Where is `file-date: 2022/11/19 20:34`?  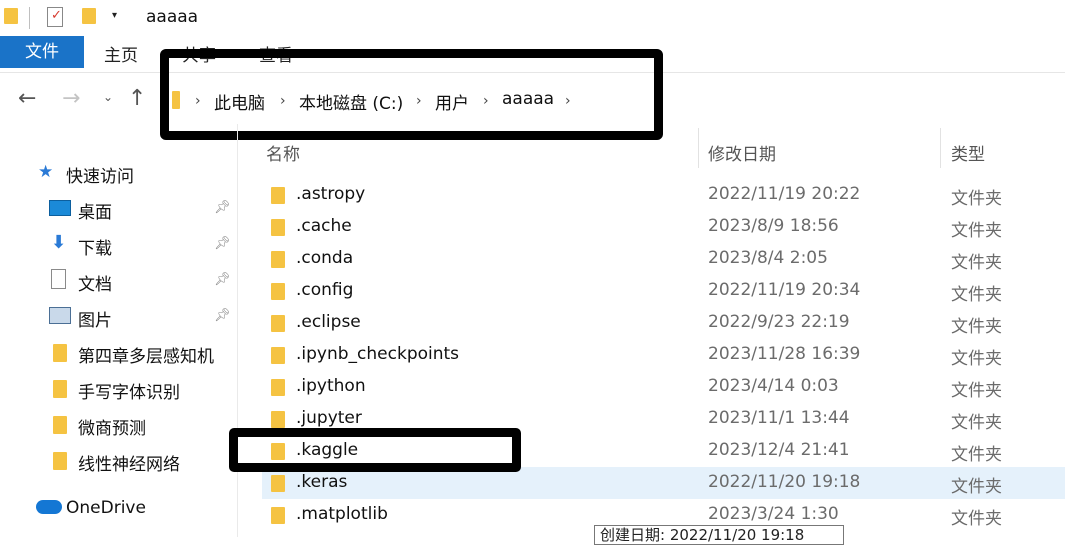 file-date: 2022/11/19 20:34 is located at coordinates (784, 290).